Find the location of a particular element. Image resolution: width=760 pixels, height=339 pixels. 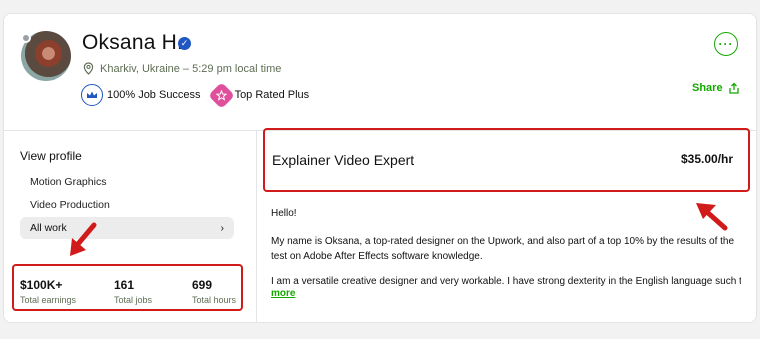

view-profile-heading: View profile is located at coordinates (51, 156).